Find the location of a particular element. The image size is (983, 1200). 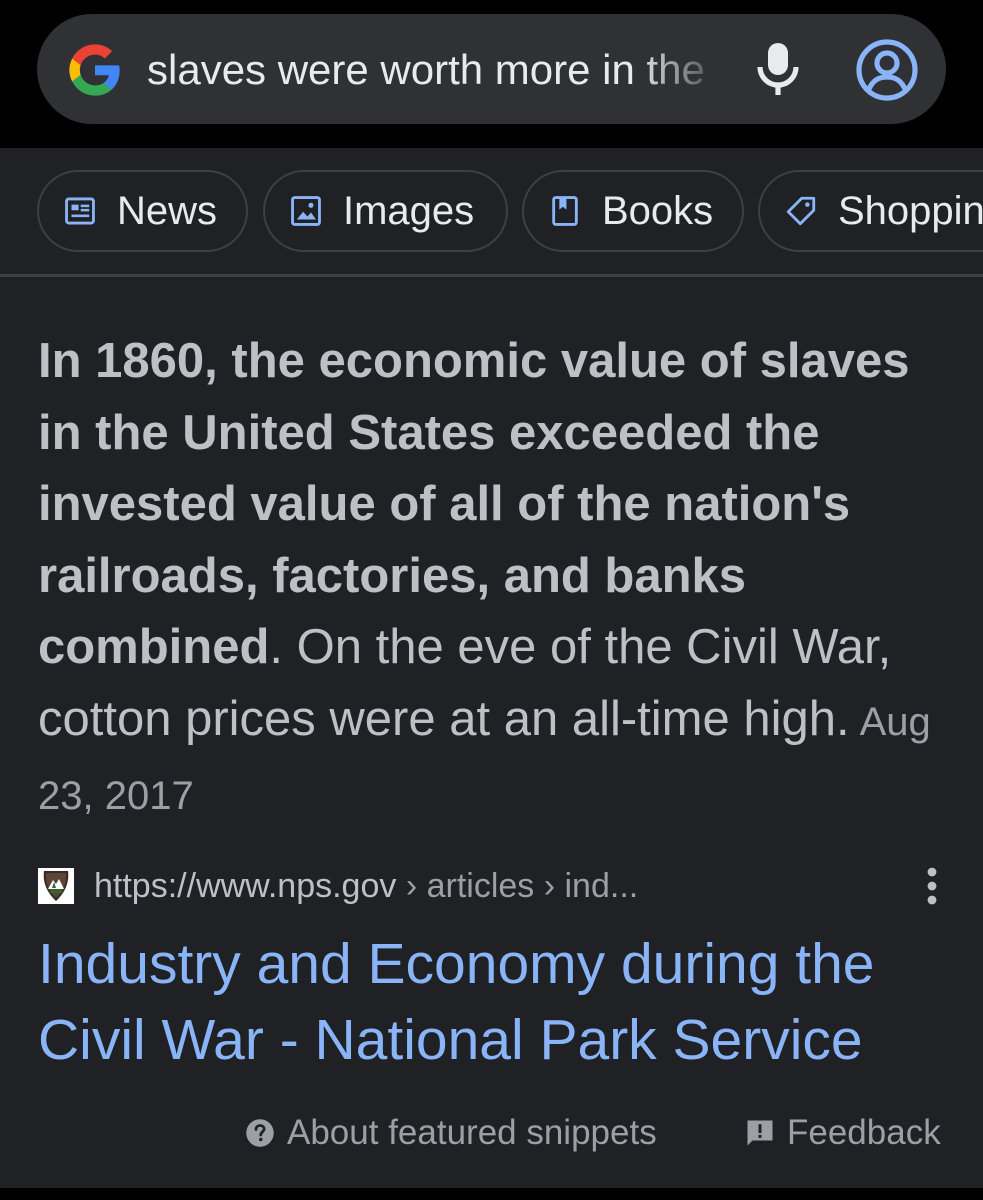

search-box: slaves were worth more in the is located at coordinates (491, 69).